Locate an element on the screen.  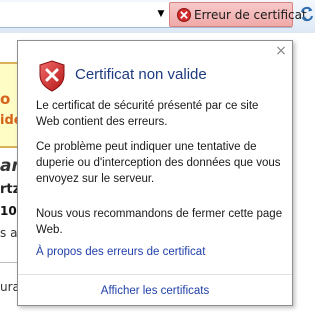
browser-toolbar: ▼ Erreur de certificat is located at coordinates (157, 17).